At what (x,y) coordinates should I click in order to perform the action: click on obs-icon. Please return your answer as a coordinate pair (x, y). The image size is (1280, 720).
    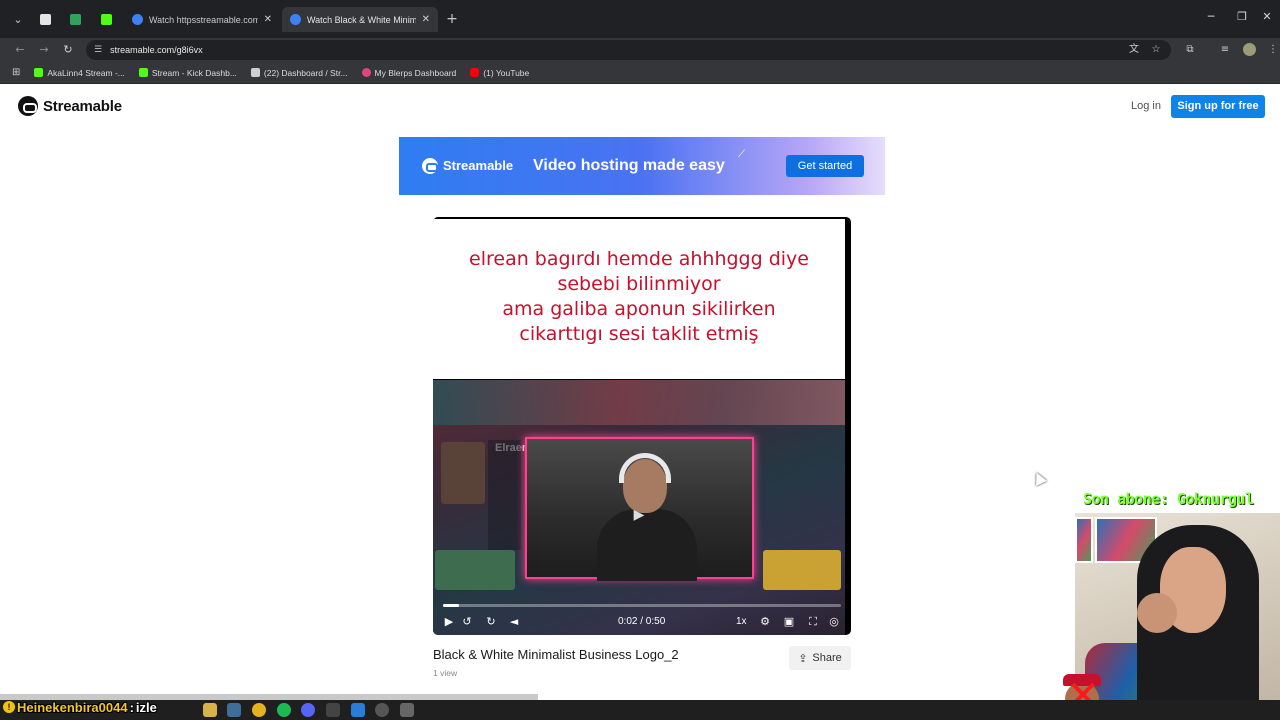
    Looking at the image, I should click on (382, 710).